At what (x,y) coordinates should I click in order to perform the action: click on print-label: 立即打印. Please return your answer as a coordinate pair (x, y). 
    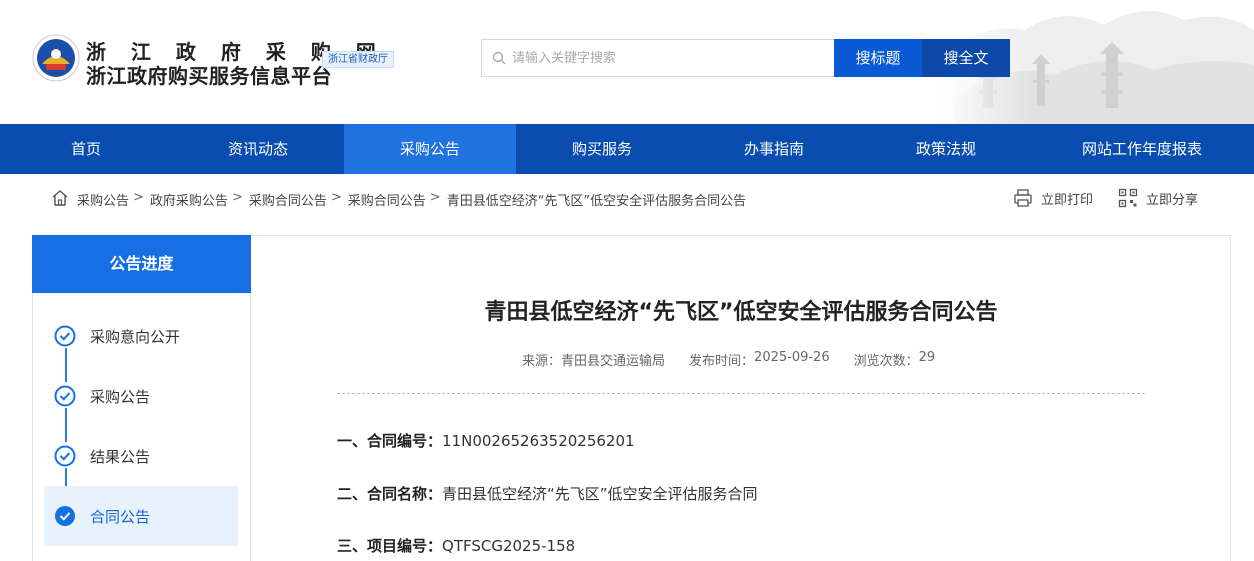
    Looking at the image, I should click on (1067, 200).